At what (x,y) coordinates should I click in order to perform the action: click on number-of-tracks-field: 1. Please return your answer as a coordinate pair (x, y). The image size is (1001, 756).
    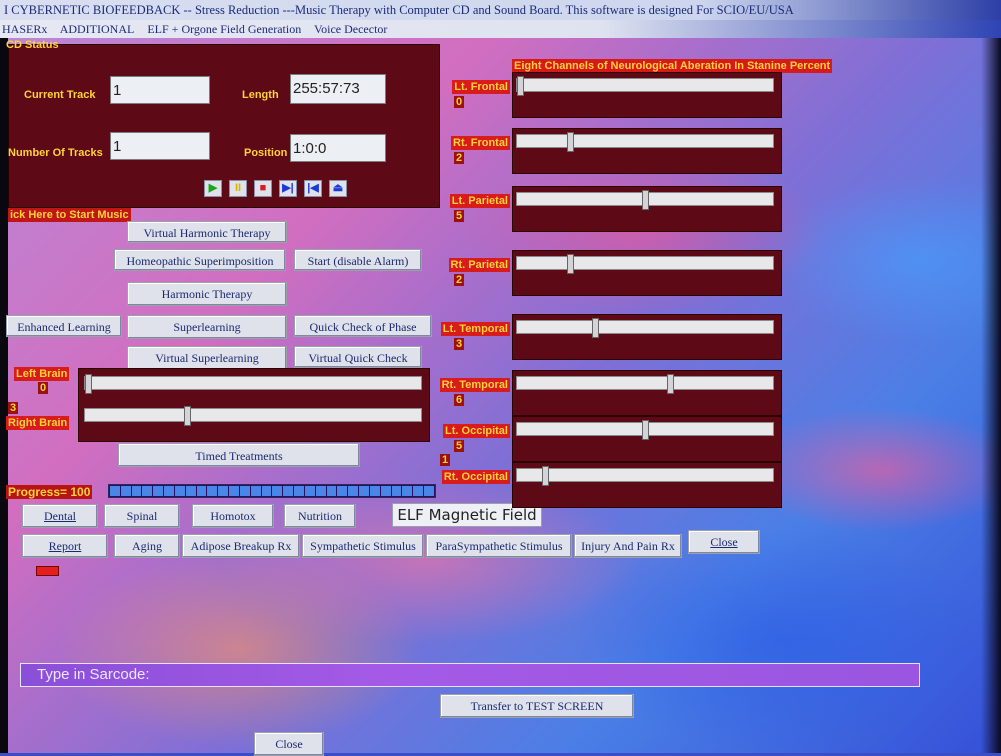
    Looking at the image, I should click on (160, 146).